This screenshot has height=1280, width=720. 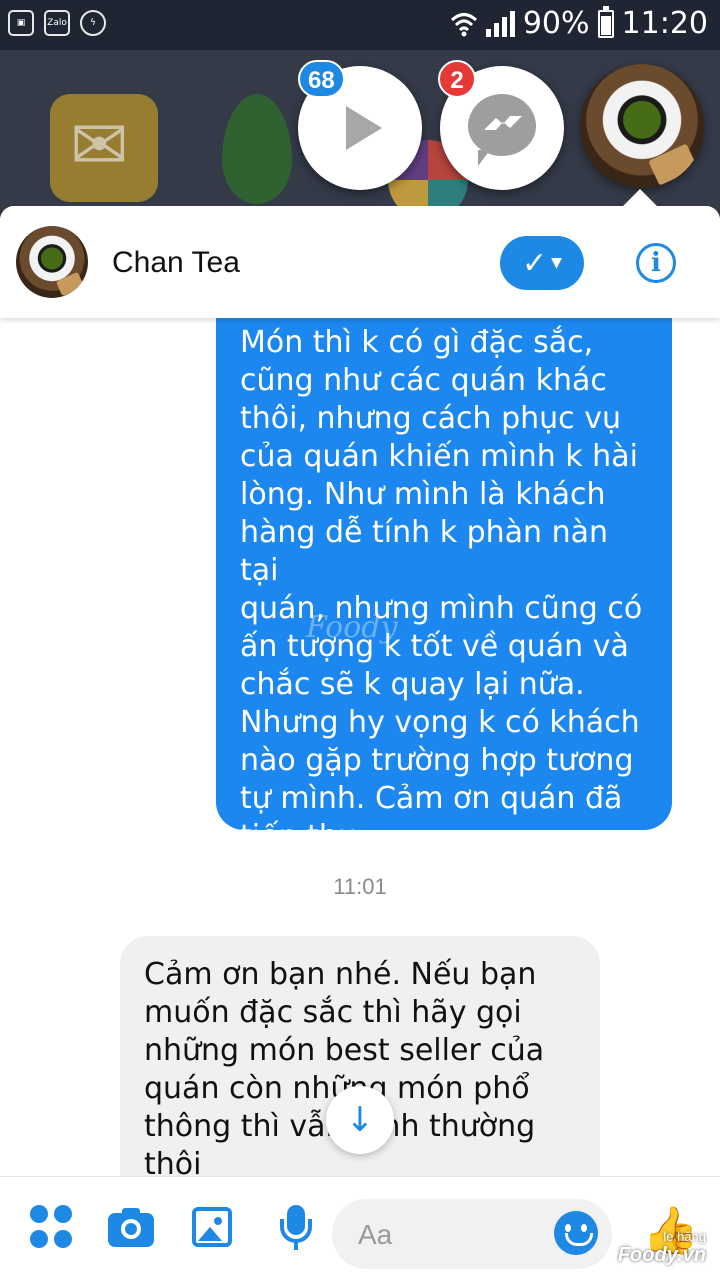 What do you see at coordinates (457, 79) in the screenshot?
I see `messenger-badge: 2` at bounding box center [457, 79].